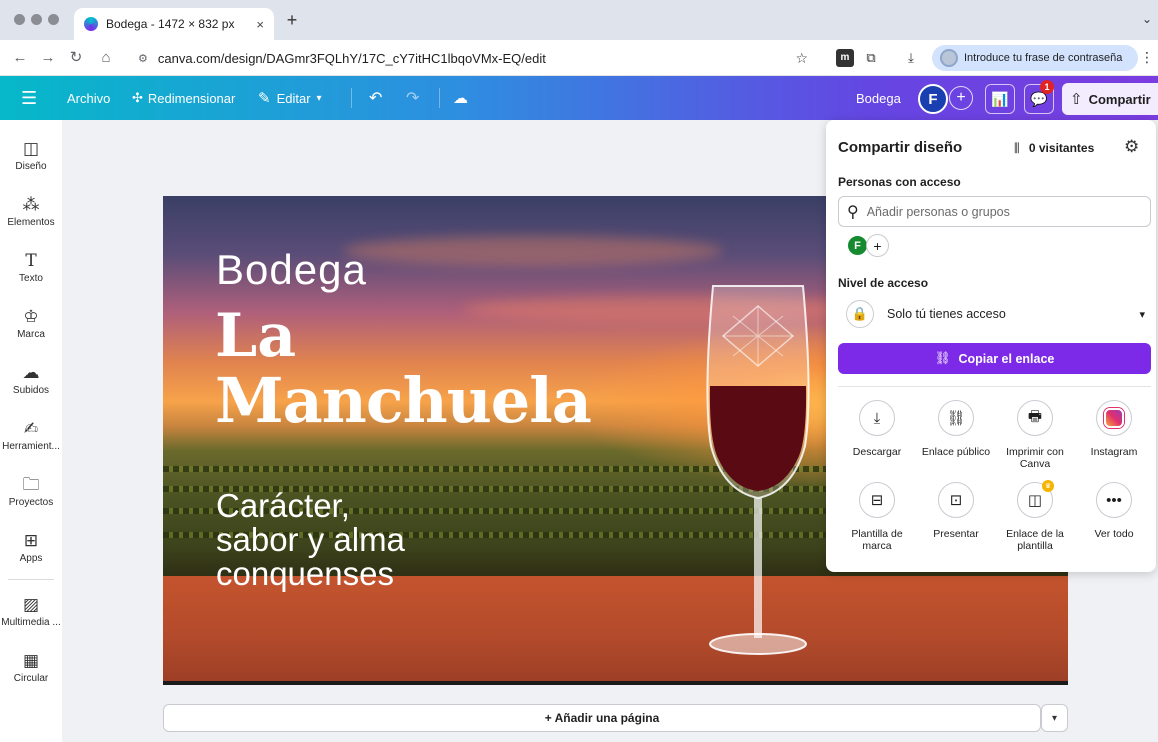  Describe the element at coordinates (845, 58) in the screenshot. I see `extension-icon: m` at that location.